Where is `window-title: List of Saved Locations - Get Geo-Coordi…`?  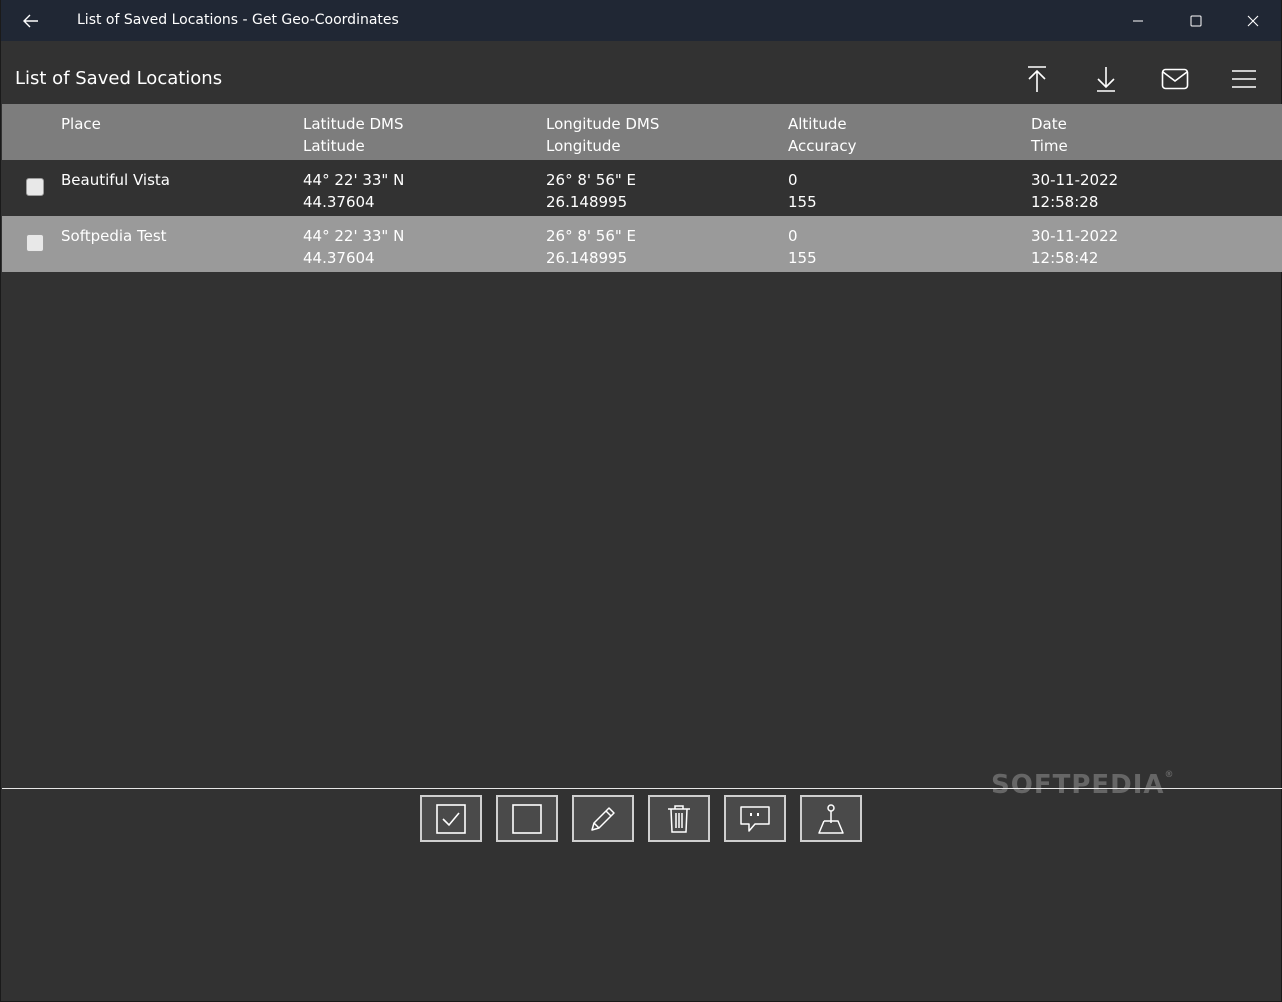
window-title: List of Saved Locations - Get Geo-Coordi… is located at coordinates (238, 20).